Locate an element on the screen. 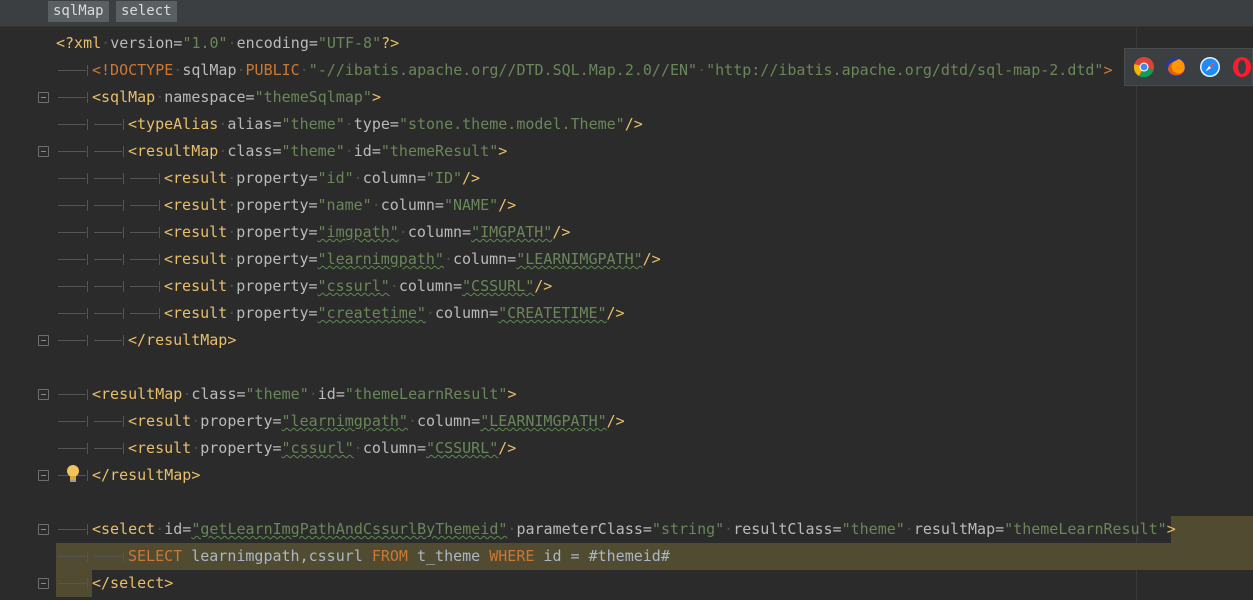 The width and height of the screenshot is (1253, 600). code-token: "IMGPATH" is located at coordinates (512, 232).